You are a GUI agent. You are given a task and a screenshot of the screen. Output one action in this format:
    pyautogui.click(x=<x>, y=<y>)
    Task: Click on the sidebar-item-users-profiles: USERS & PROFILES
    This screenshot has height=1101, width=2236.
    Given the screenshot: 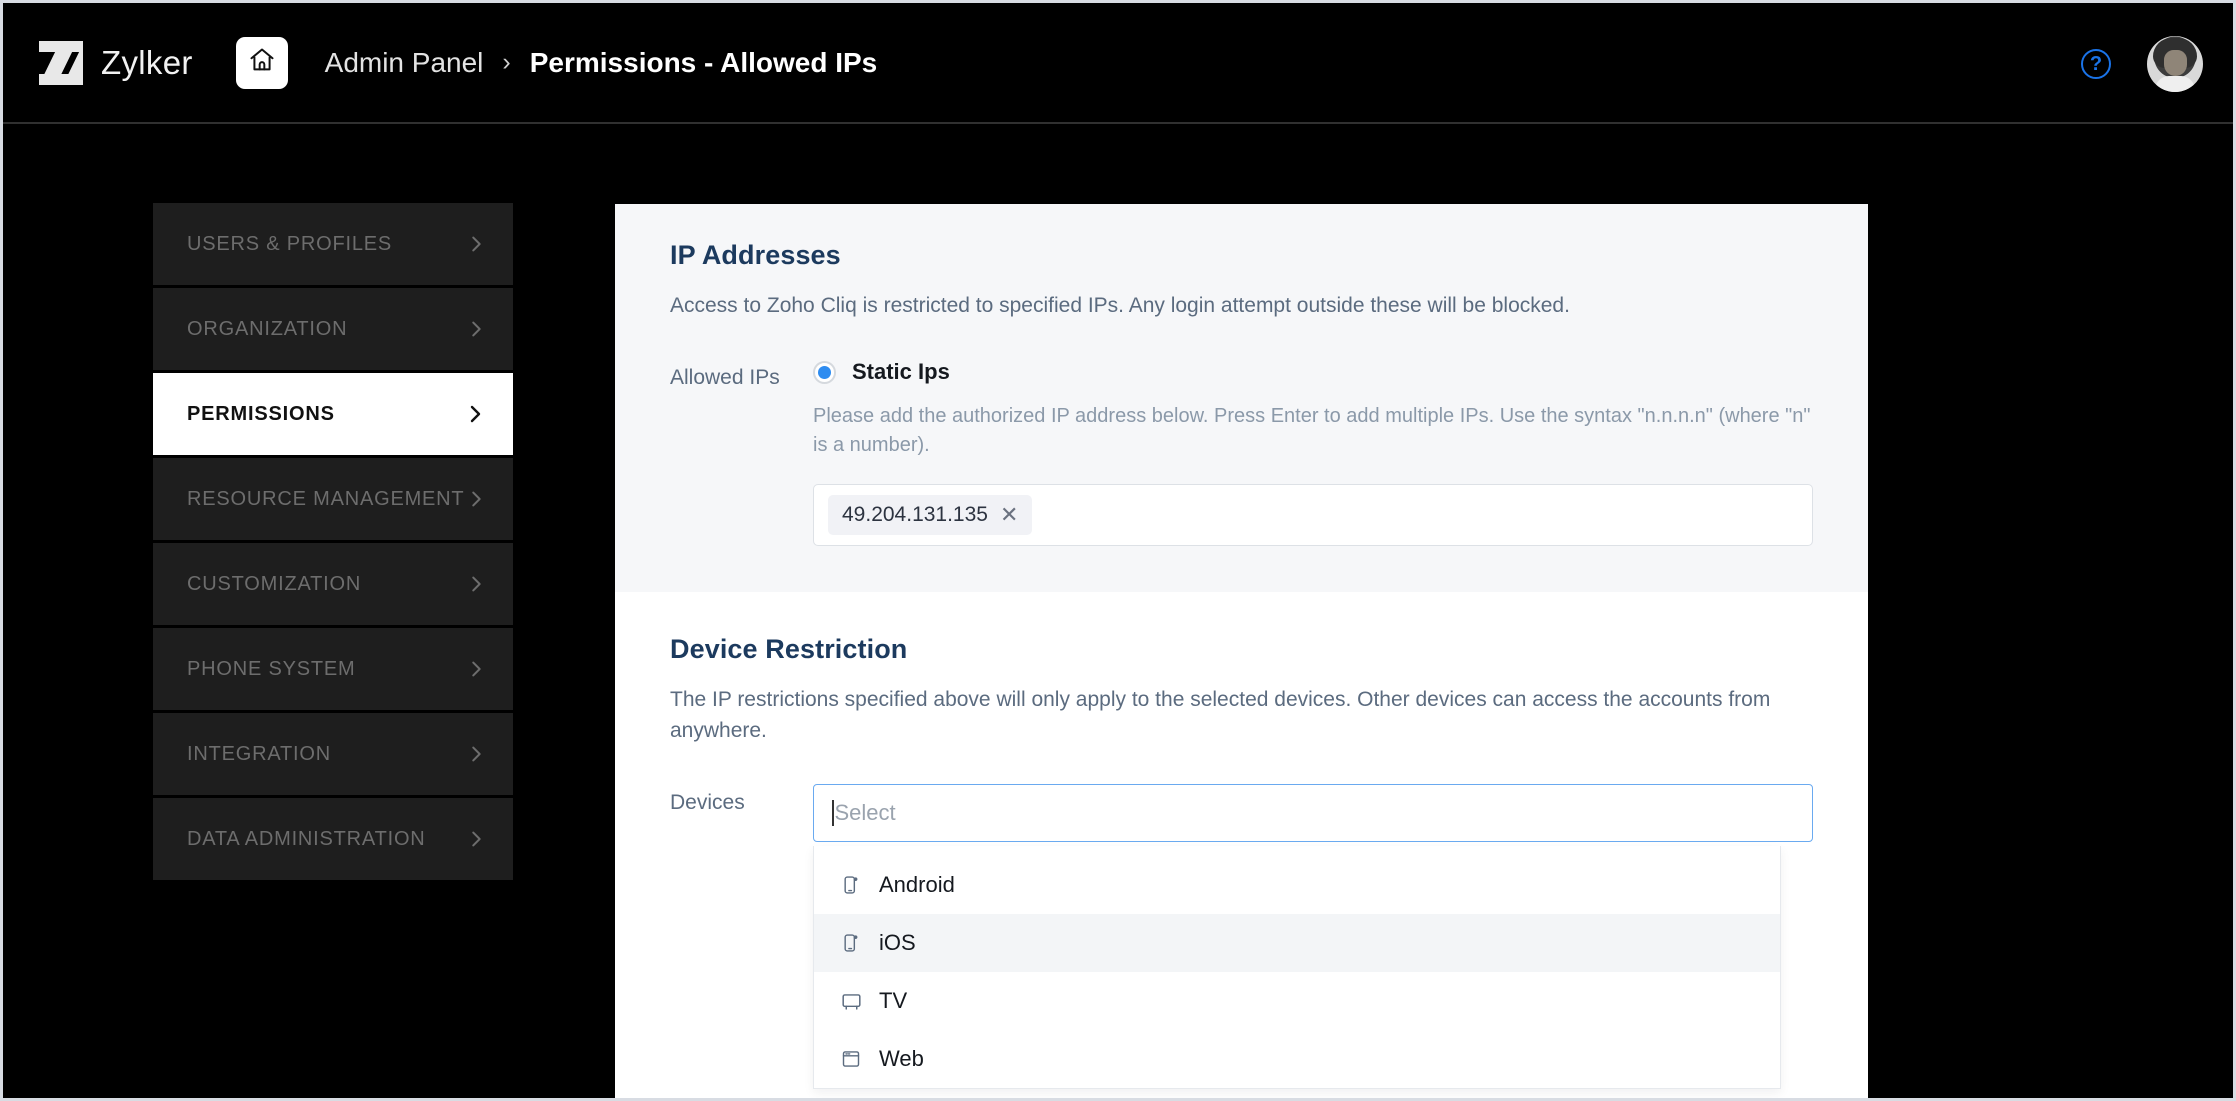 What is the action you would take?
    pyautogui.click(x=333, y=244)
    